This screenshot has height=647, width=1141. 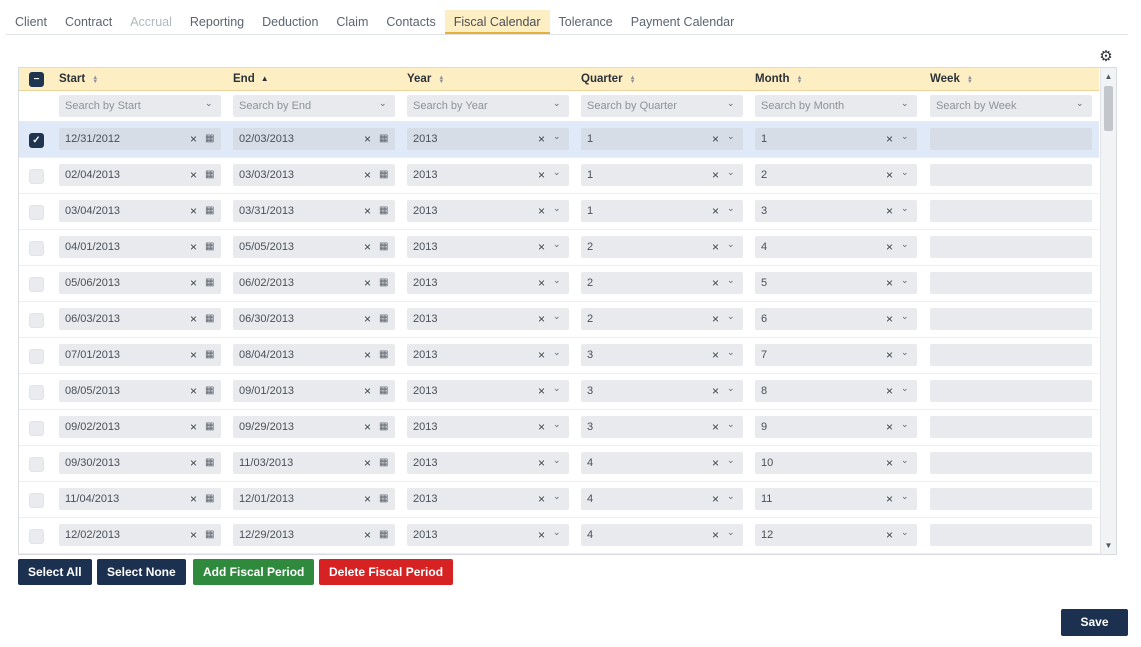 What do you see at coordinates (1094, 622) in the screenshot?
I see `save-button: Save` at bounding box center [1094, 622].